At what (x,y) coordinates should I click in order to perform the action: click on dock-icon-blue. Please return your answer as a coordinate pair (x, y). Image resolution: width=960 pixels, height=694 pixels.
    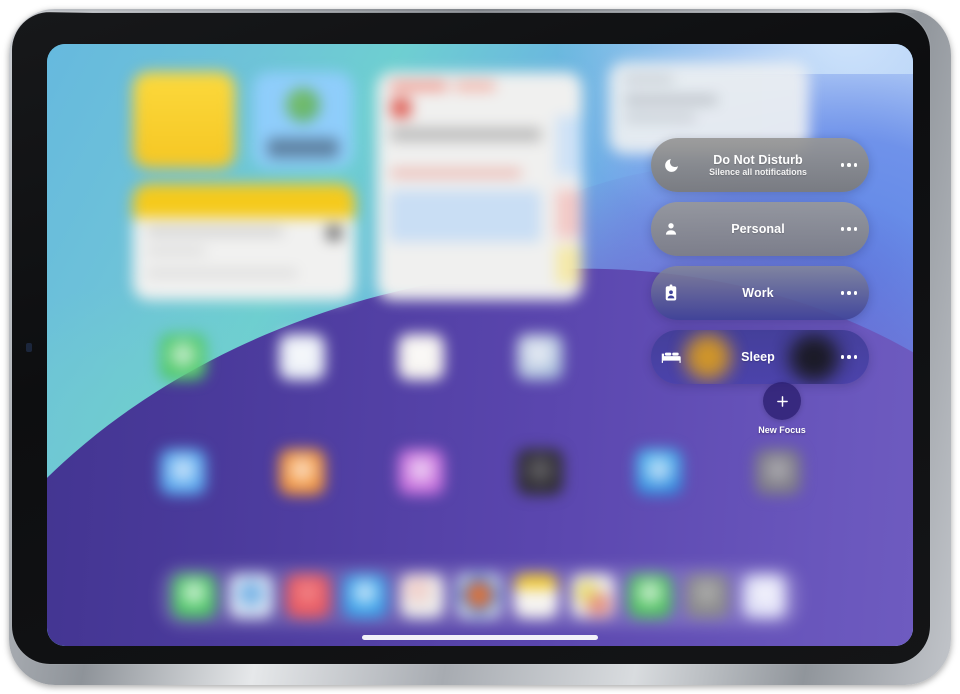
    Looking at the image, I should click on (251, 596).